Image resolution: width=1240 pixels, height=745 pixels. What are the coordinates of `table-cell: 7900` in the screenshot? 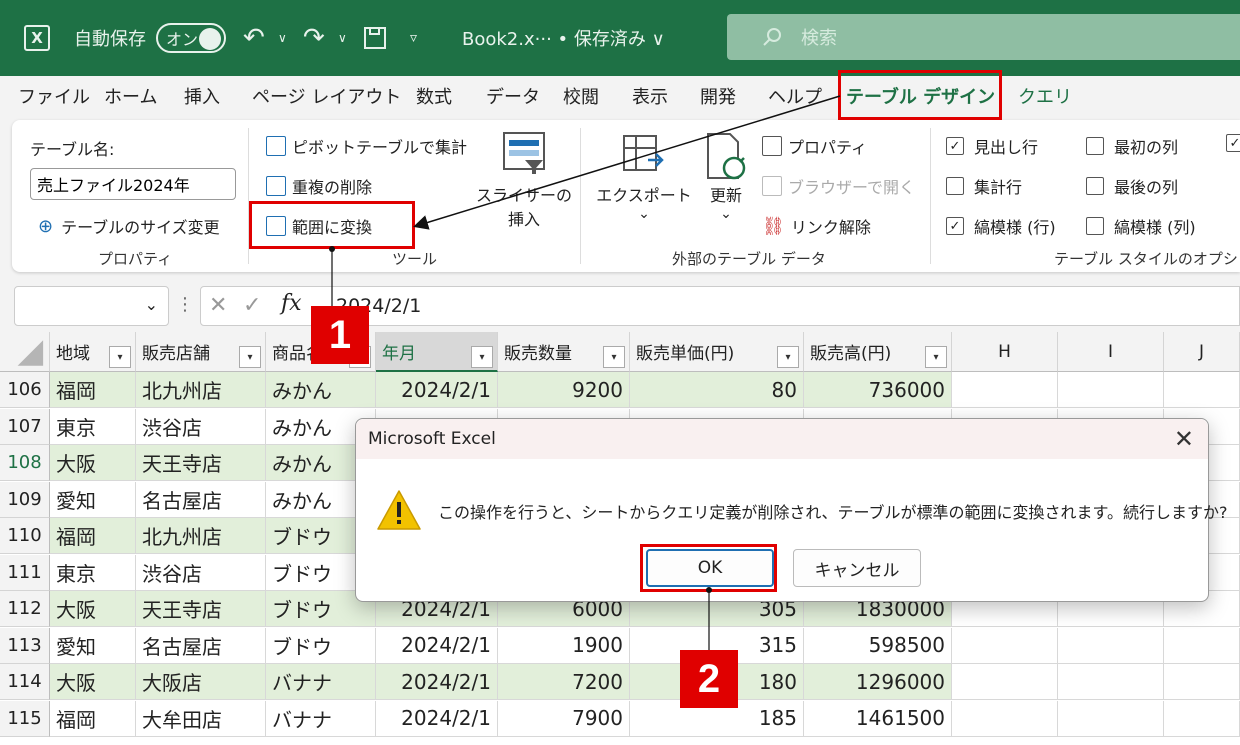 It's located at (564, 718).